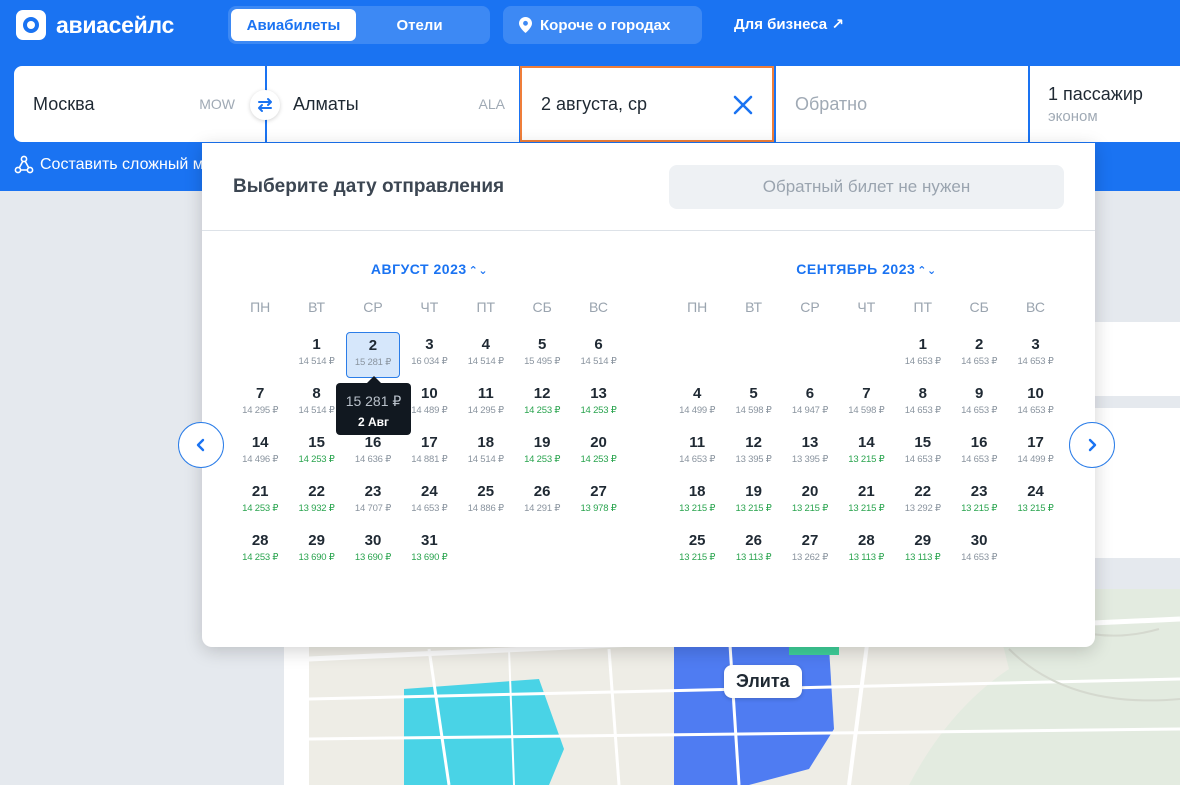 The width and height of the screenshot is (1180, 785). I want to click on cities-guide-button: Короче о городах, so click(602, 25).